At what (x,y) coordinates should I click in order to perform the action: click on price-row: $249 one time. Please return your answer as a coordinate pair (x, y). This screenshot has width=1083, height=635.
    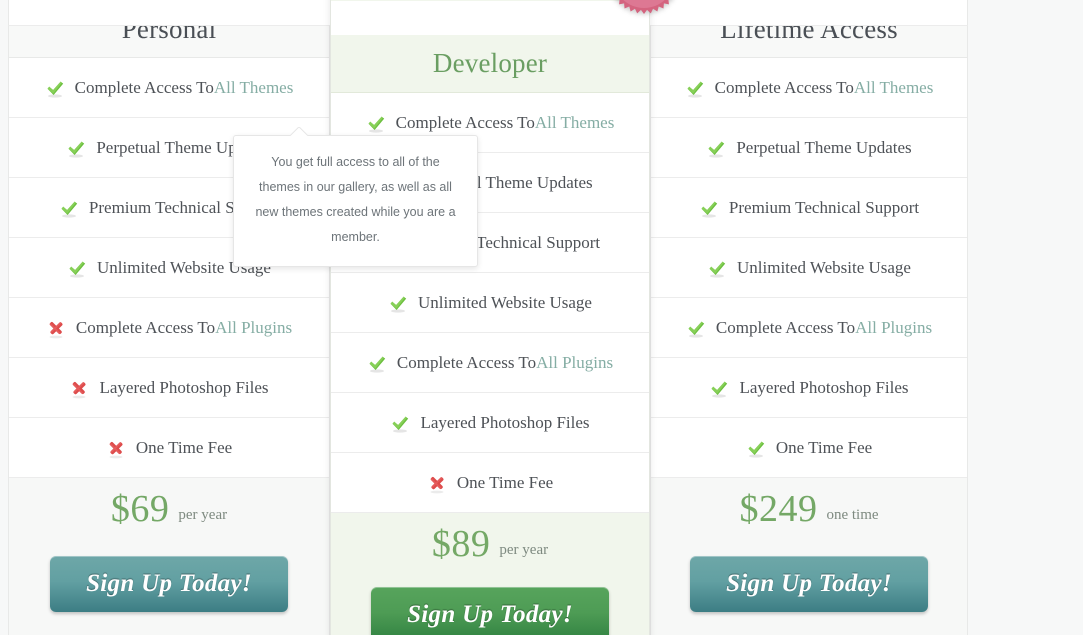
    Looking at the image, I should click on (809, 509).